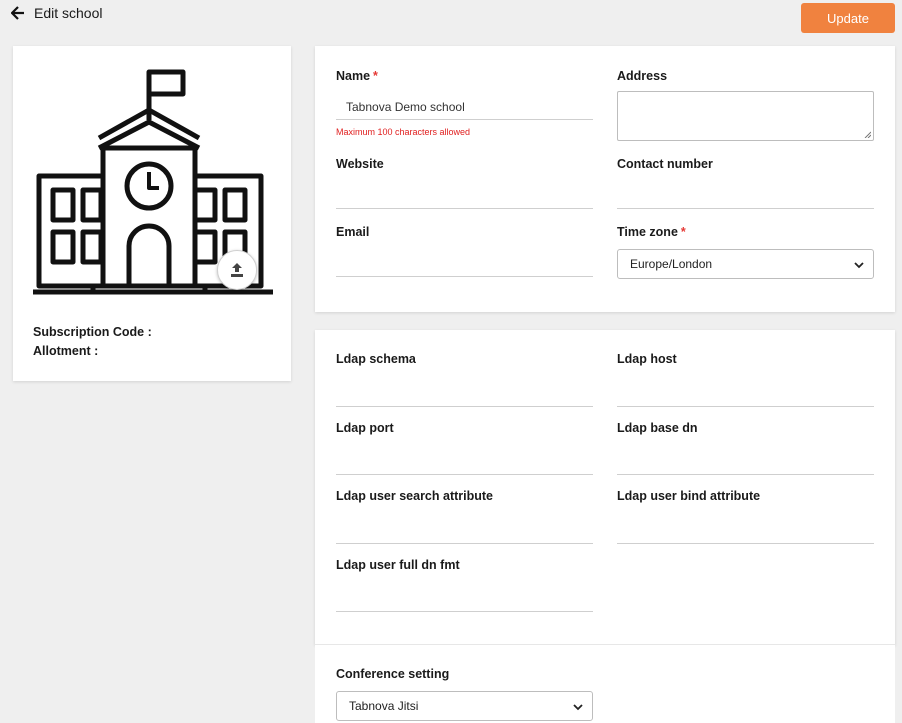  What do you see at coordinates (464, 599) in the screenshot?
I see `ldap-user-full-dn-fmt-input` at bounding box center [464, 599].